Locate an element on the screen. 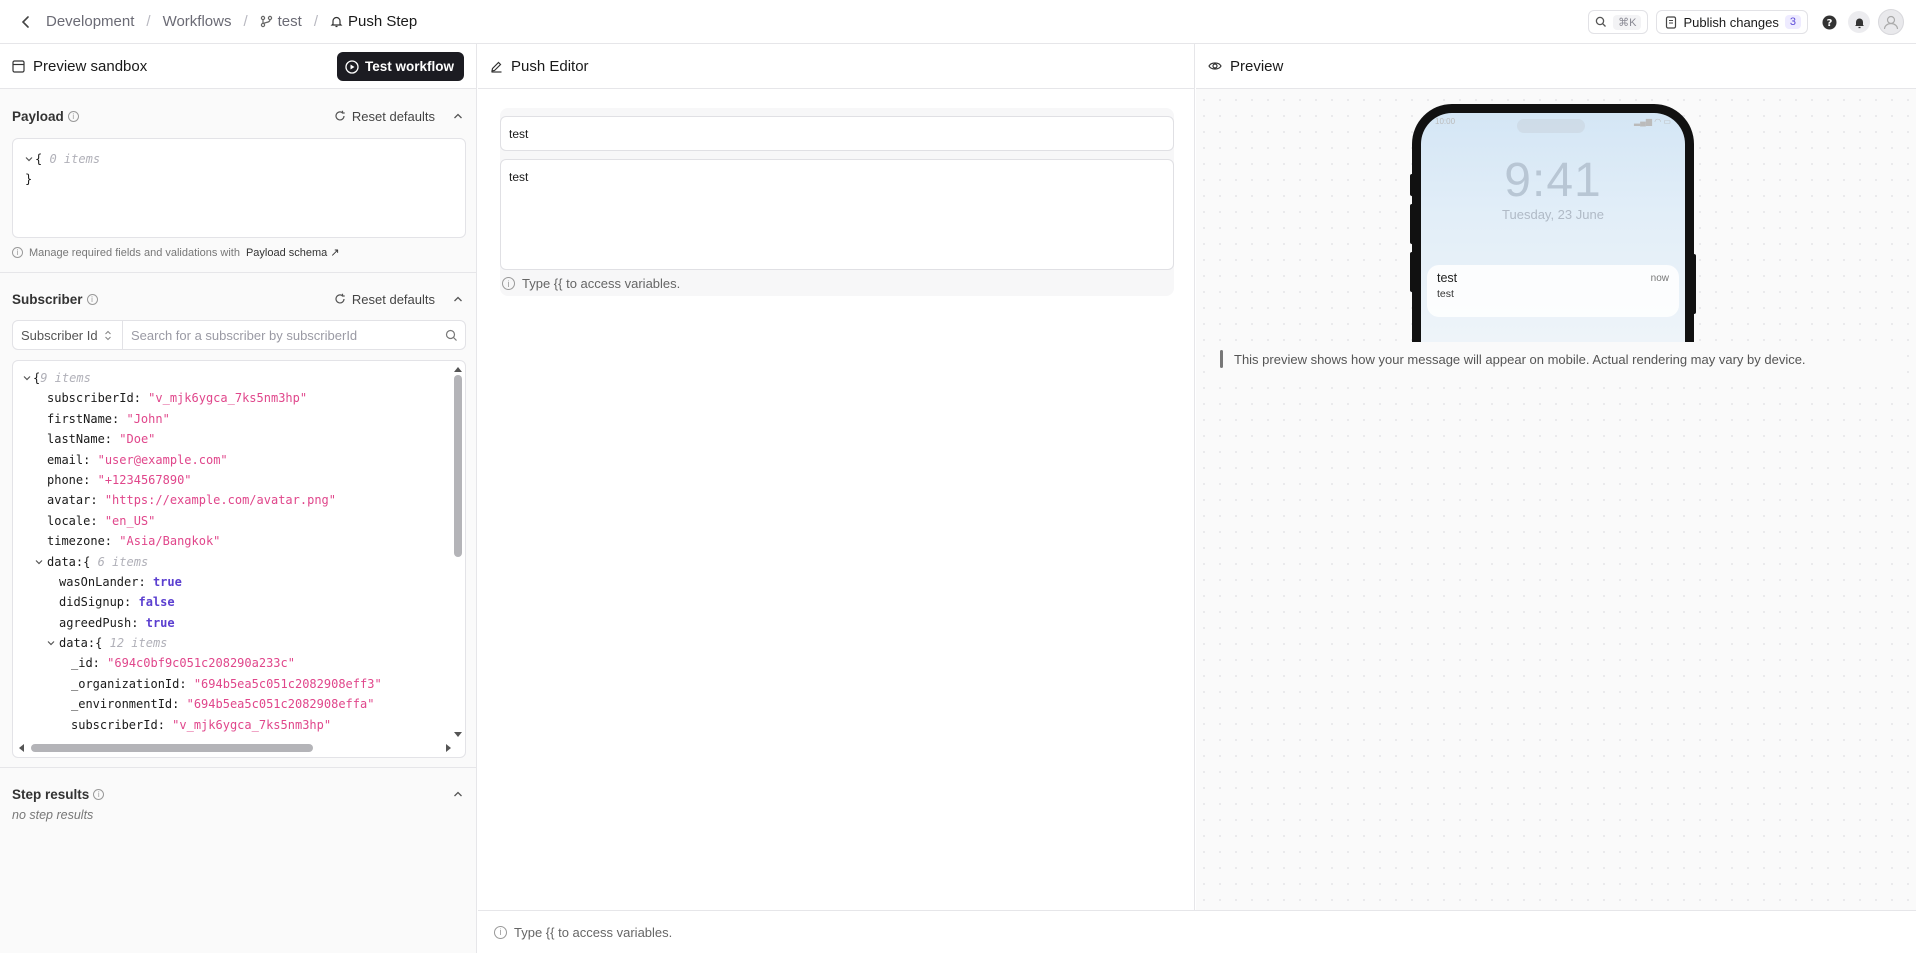 The image size is (1916, 953). horizontal-scrollbar-thumb is located at coordinates (172, 748).